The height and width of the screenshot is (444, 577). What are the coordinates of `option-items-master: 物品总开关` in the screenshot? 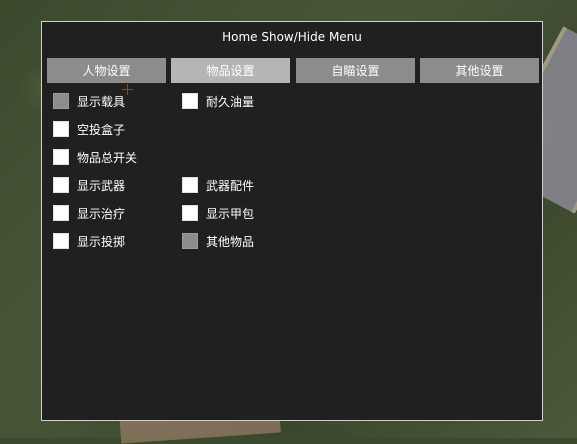 It's located at (95, 157).